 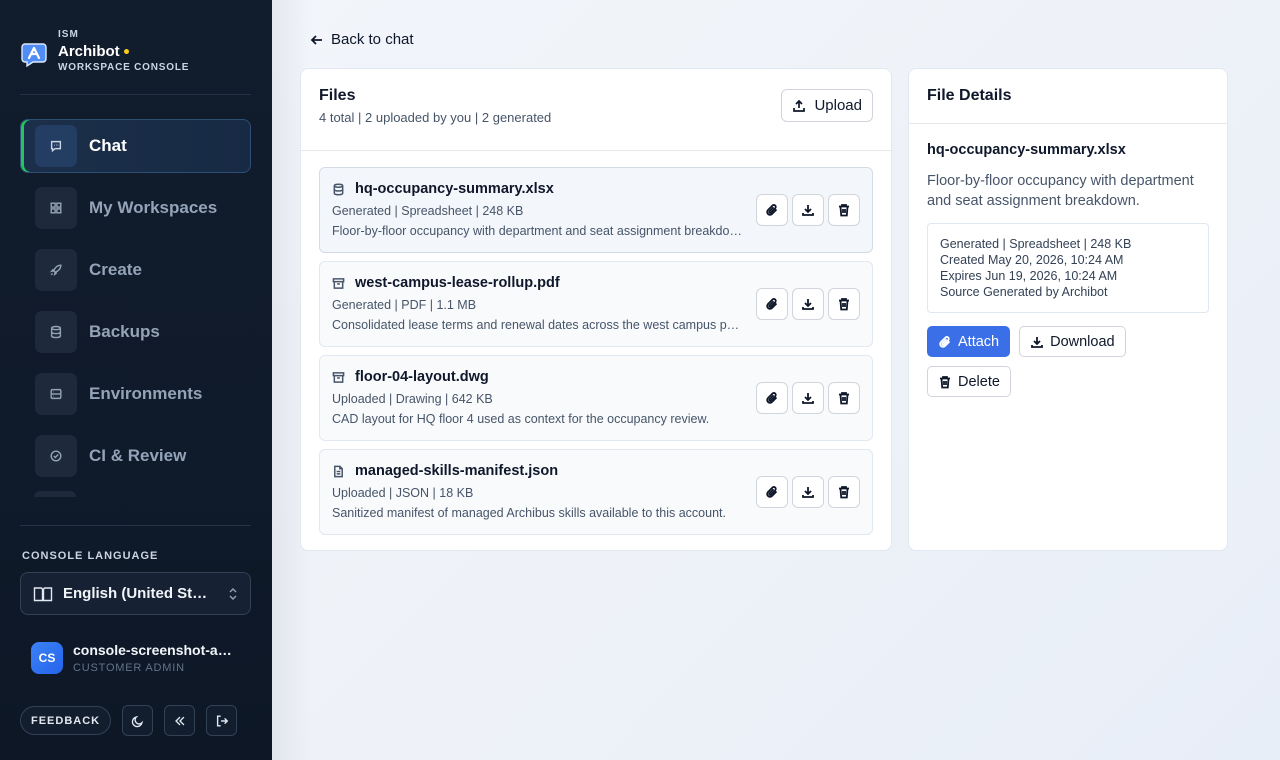 What do you see at coordinates (66, 720) in the screenshot?
I see `feedback-button: FEEDBACK` at bounding box center [66, 720].